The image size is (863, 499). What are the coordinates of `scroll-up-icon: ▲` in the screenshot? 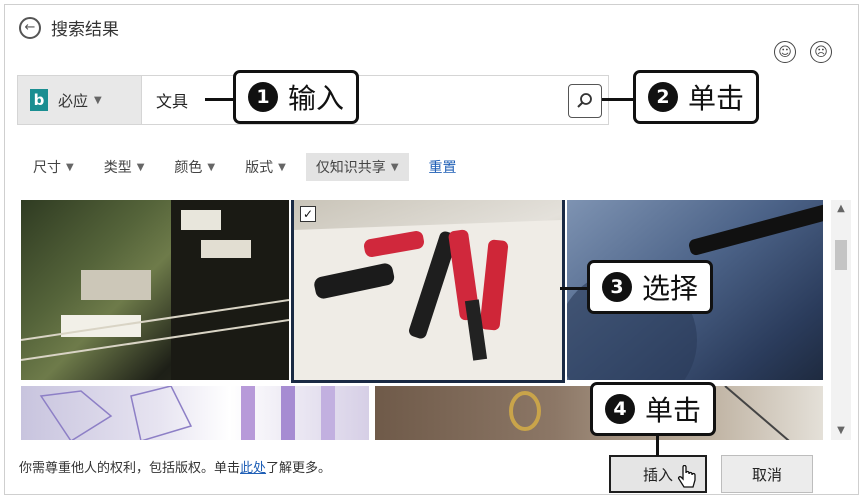 It's located at (841, 209).